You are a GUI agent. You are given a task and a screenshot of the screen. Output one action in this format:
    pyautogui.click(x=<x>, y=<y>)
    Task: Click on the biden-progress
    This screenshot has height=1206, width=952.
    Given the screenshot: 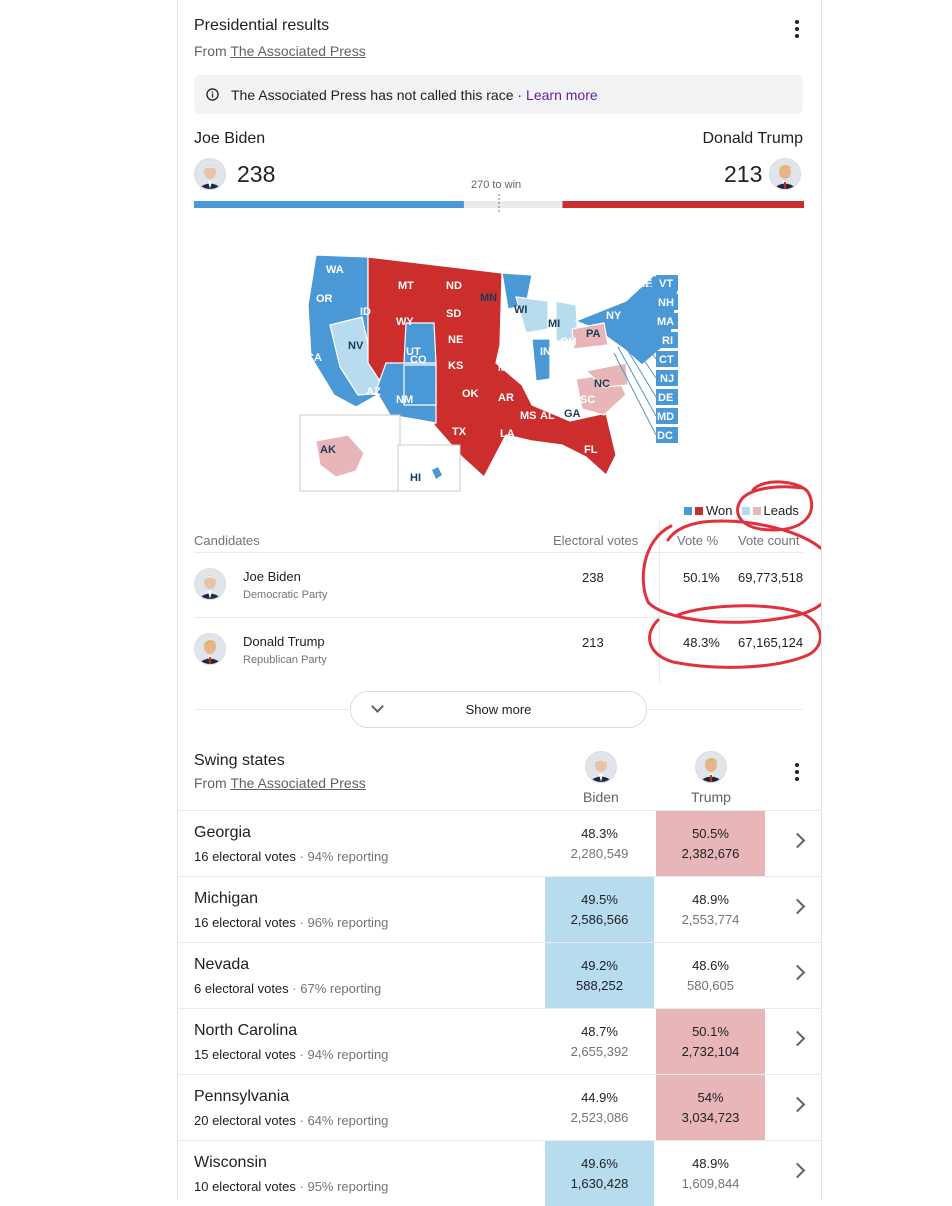 What is the action you would take?
    pyautogui.click(x=329, y=204)
    